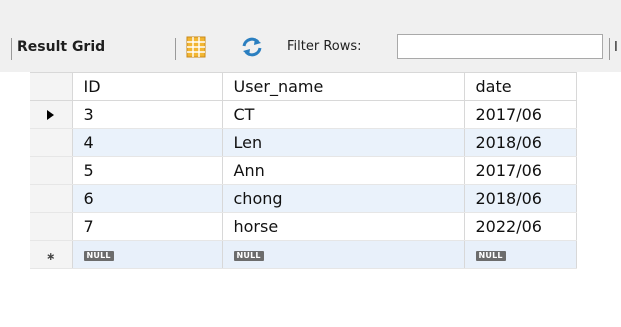  I want to click on row-selector: ∗, so click(51, 254).